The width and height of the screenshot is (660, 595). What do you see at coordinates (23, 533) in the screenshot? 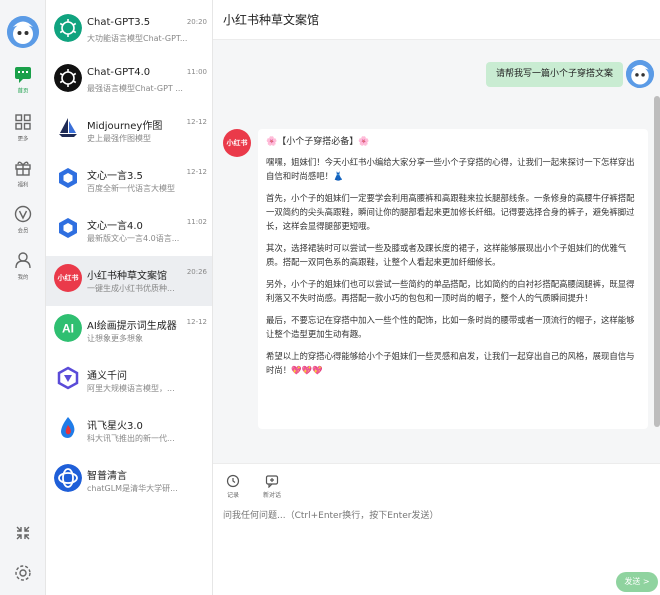
I see `collapse-icon` at bounding box center [23, 533].